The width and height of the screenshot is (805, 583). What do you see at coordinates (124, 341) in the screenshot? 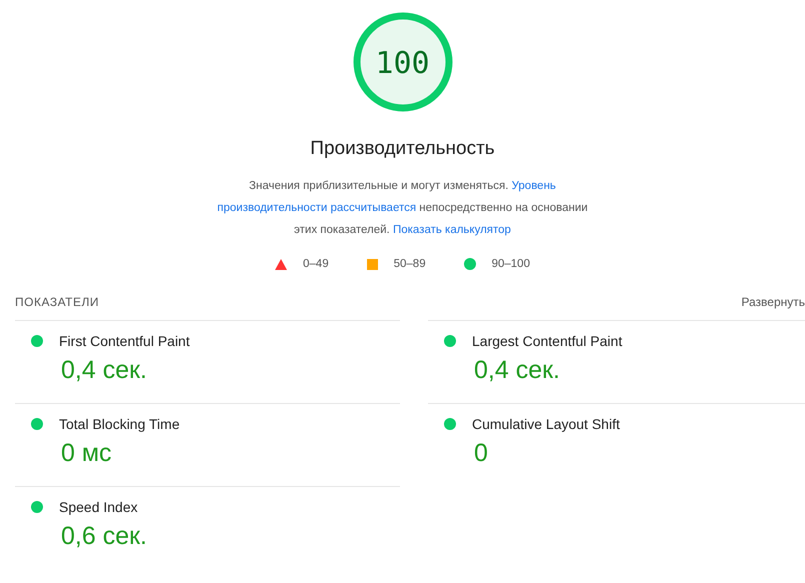
I see `metric-name: First Contentful Paint` at bounding box center [124, 341].